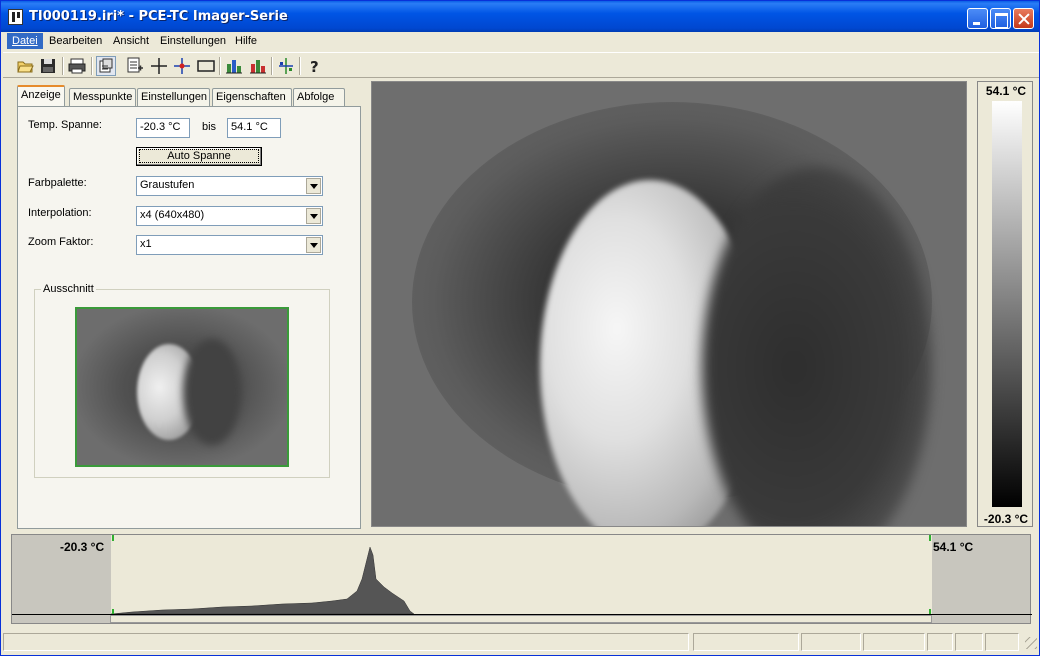 This screenshot has width=1040, height=656. What do you see at coordinates (521, 619) in the screenshot?
I see `histogram-scrollbar` at bounding box center [521, 619].